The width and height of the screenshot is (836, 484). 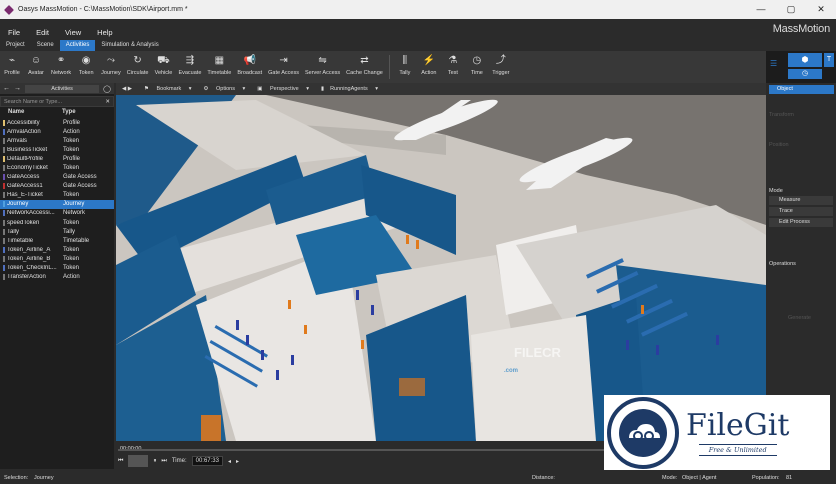 I want to click on tool-network-button: ⚭ Network, so click(x=61, y=65).